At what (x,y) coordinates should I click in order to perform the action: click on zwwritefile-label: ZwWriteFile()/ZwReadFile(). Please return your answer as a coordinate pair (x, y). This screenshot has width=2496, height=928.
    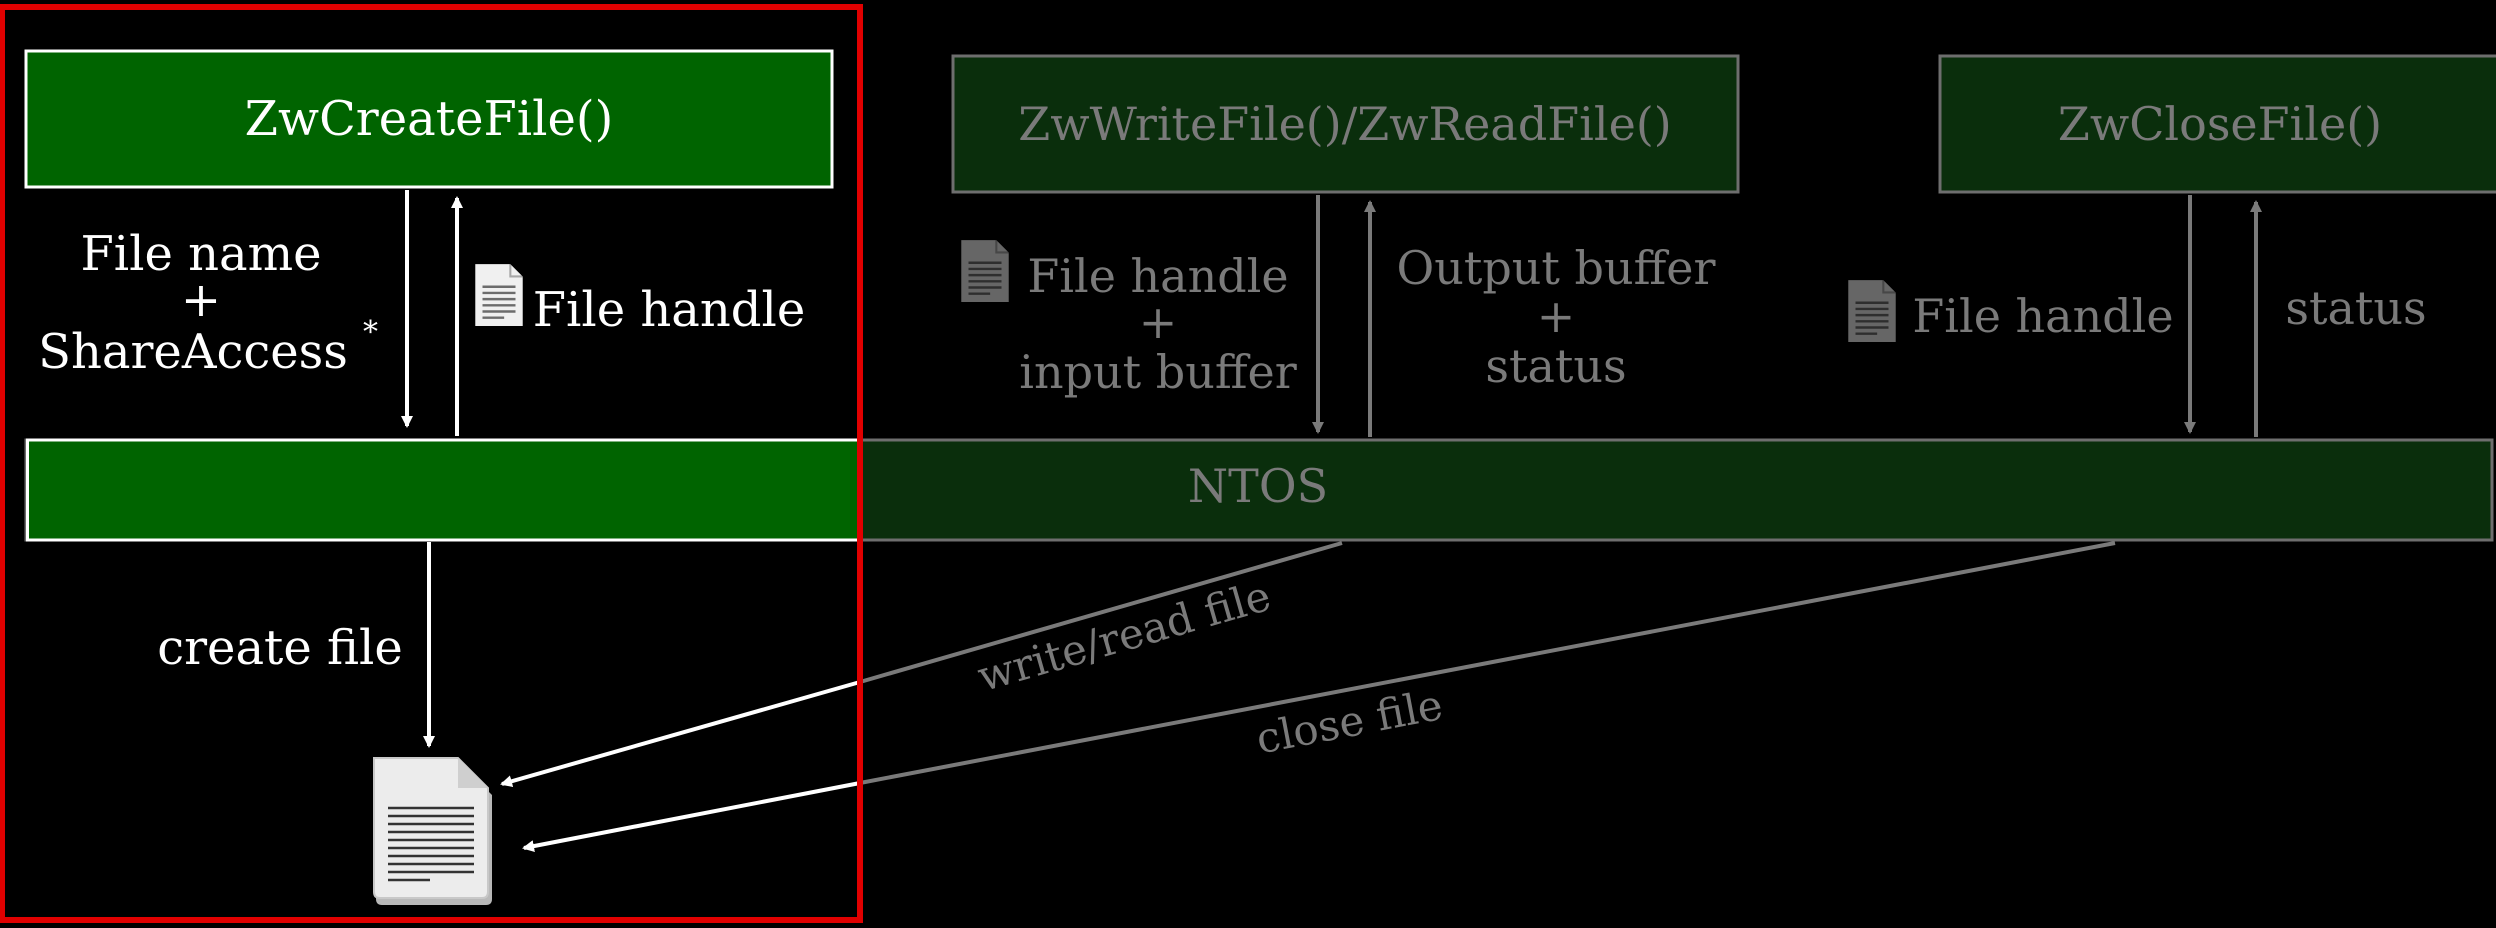
    Looking at the image, I should click on (1344, 124).